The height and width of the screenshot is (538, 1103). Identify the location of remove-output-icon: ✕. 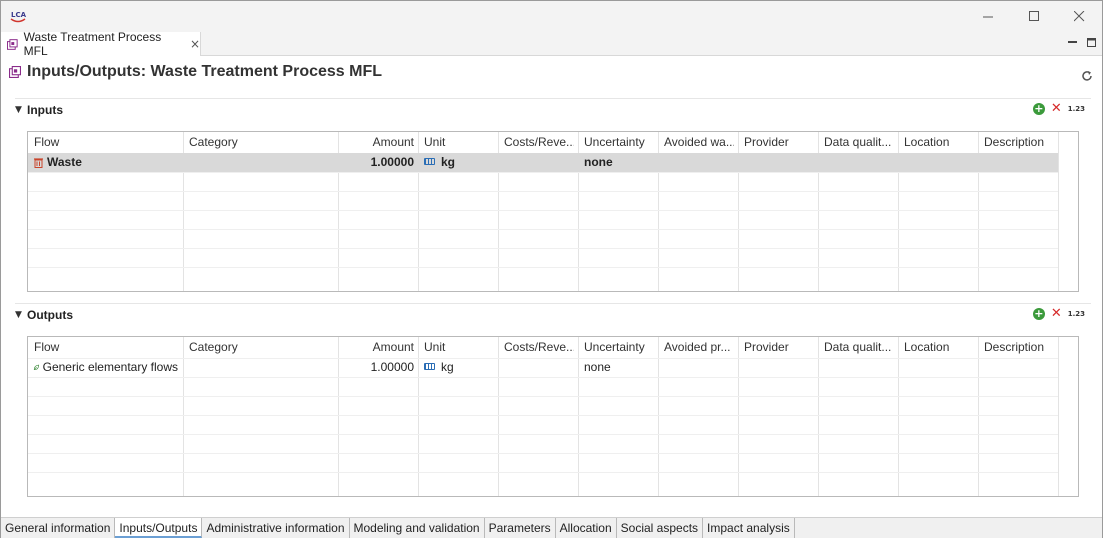
(1056, 313).